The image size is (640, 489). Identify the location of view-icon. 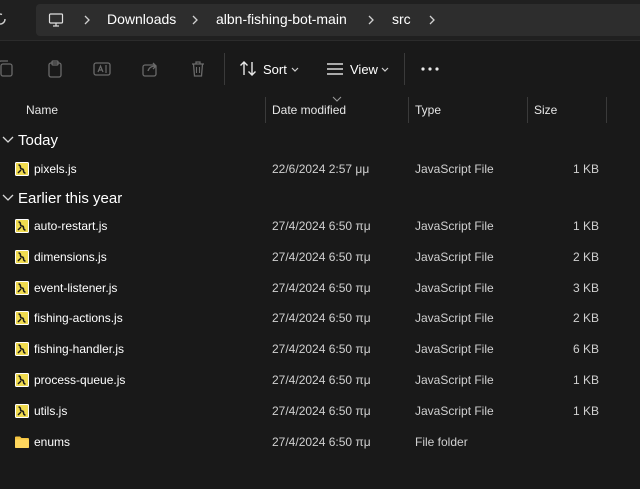
(335, 69).